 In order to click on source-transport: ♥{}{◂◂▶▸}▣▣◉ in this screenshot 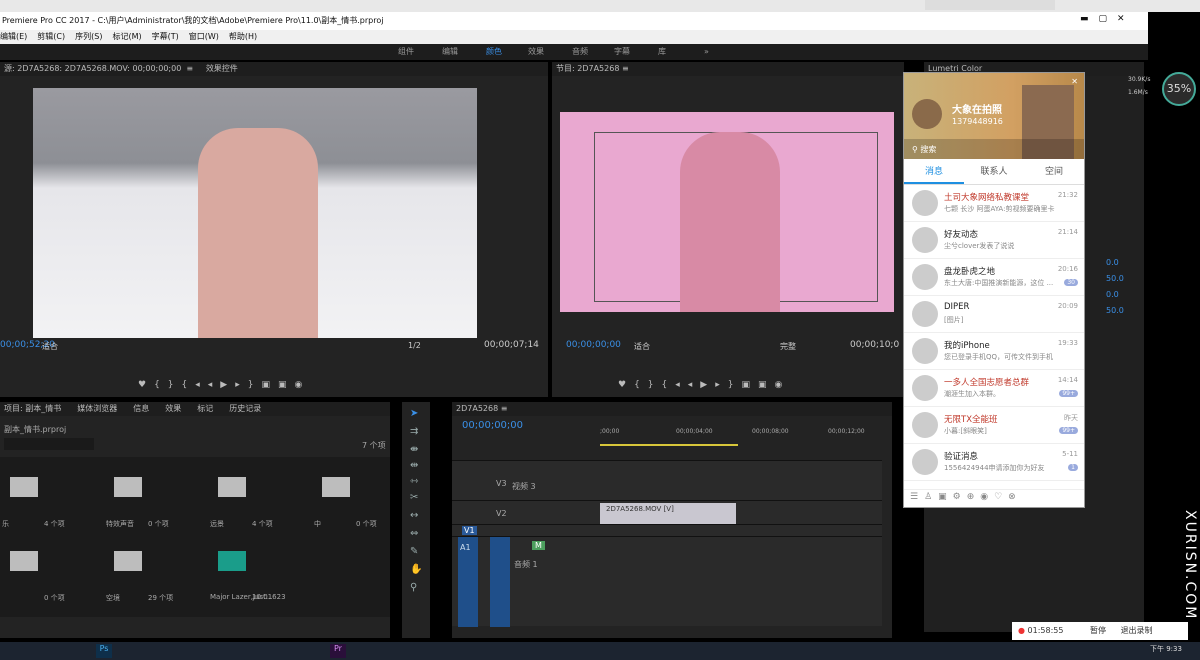, I will do `click(224, 385)`.